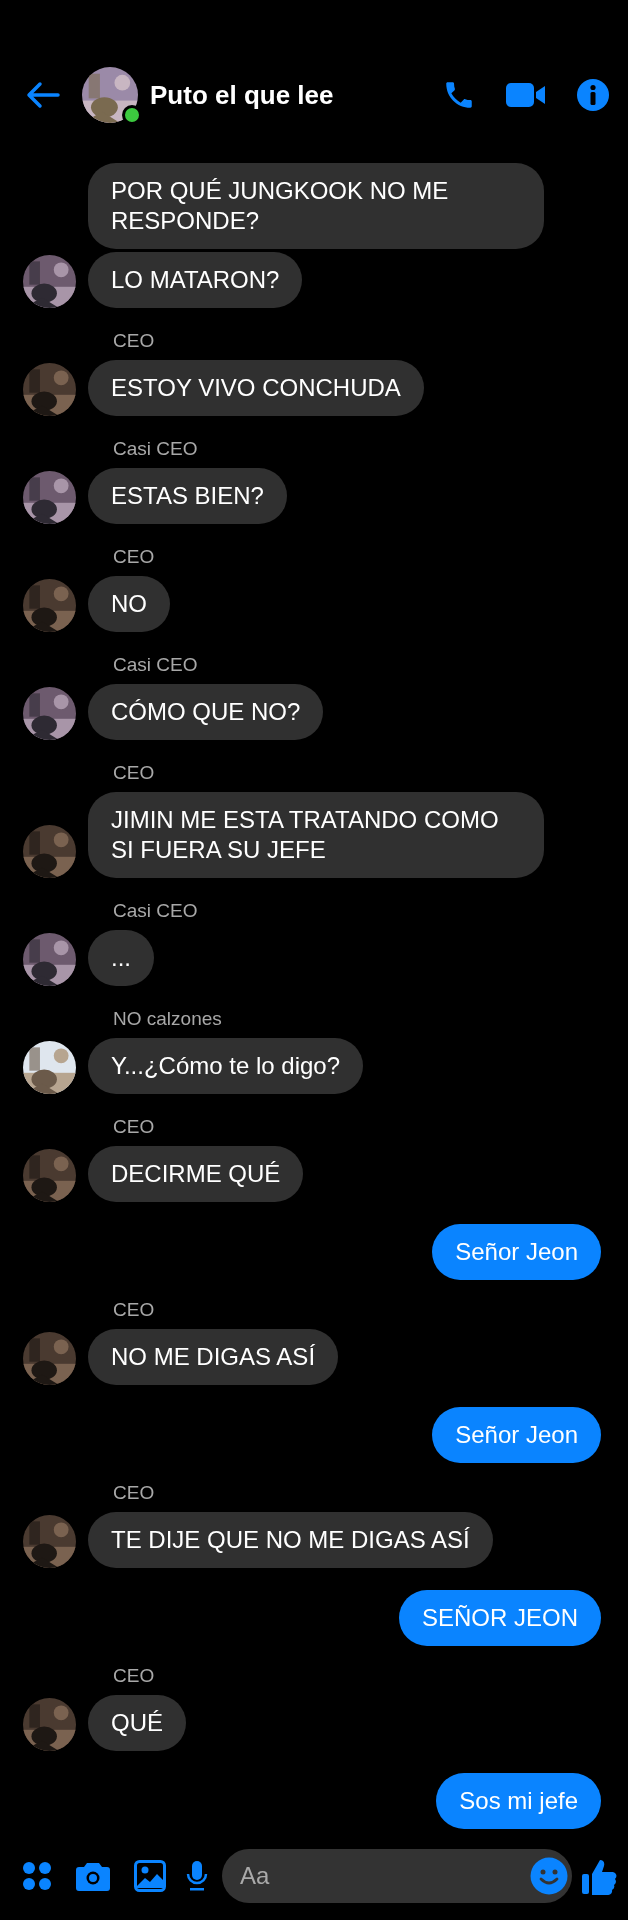  I want to click on message-bubble: NO ME DIGAS ASÍ, so click(213, 1357).